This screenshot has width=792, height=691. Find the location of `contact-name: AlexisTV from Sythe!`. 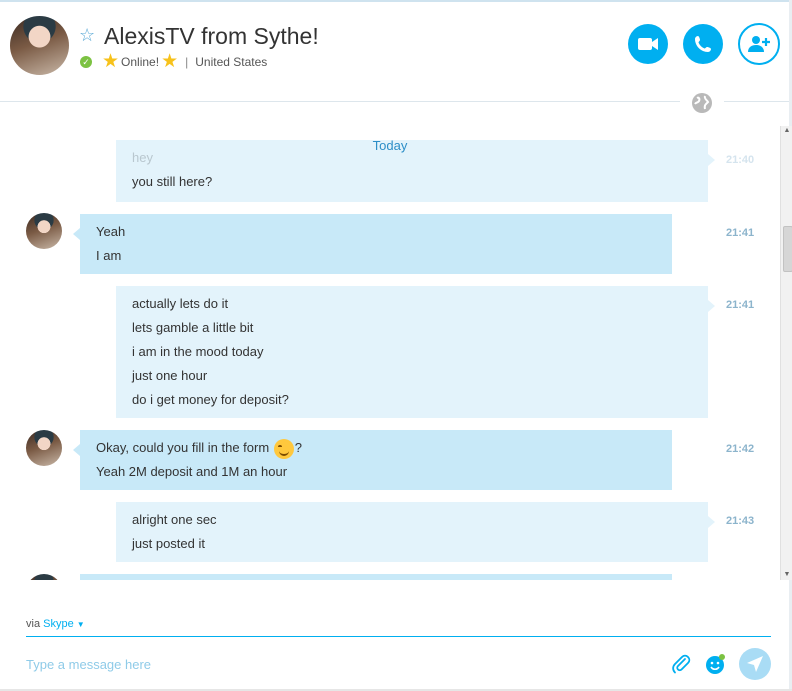

contact-name: AlexisTV from Sythe! is located at coordinates (211, 36).